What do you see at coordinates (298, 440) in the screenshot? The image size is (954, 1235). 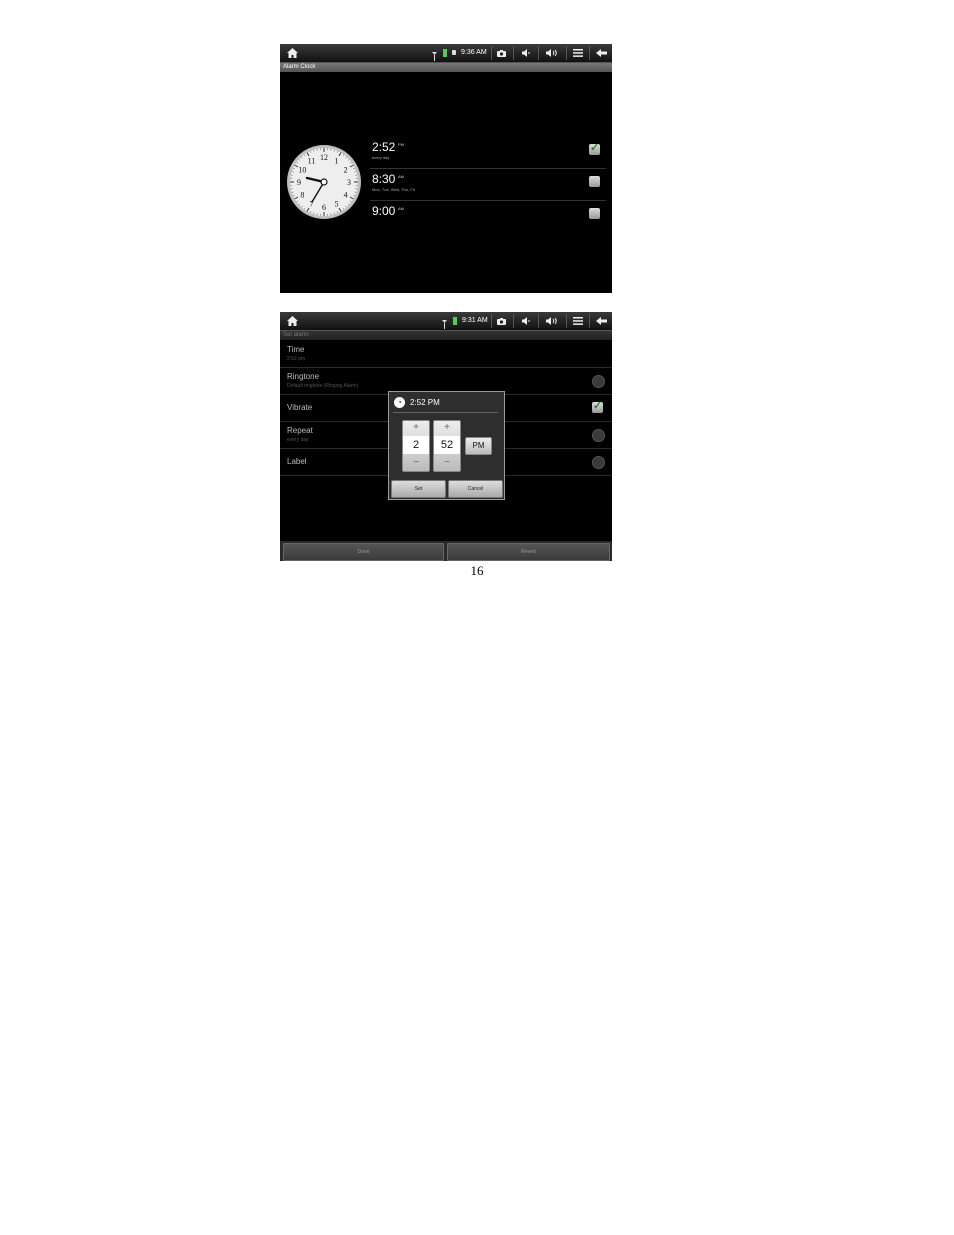 I see `setting-value: every day` at bounding box center [298, 440].